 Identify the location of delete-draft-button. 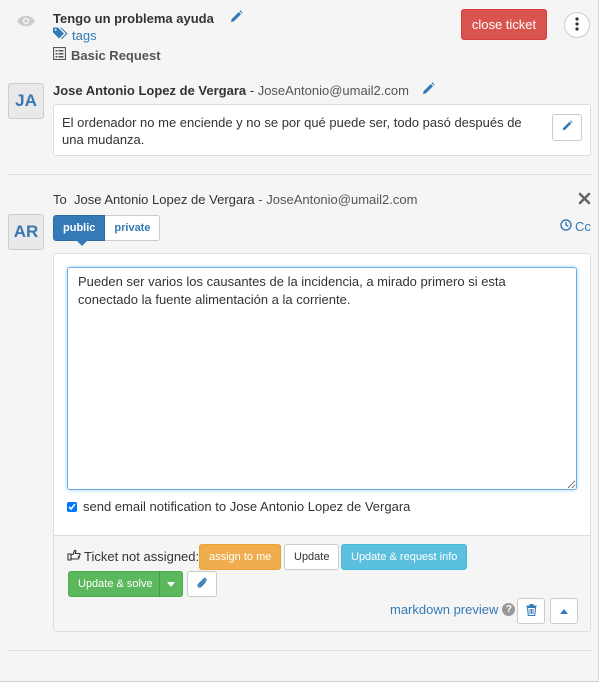
(531, 611).